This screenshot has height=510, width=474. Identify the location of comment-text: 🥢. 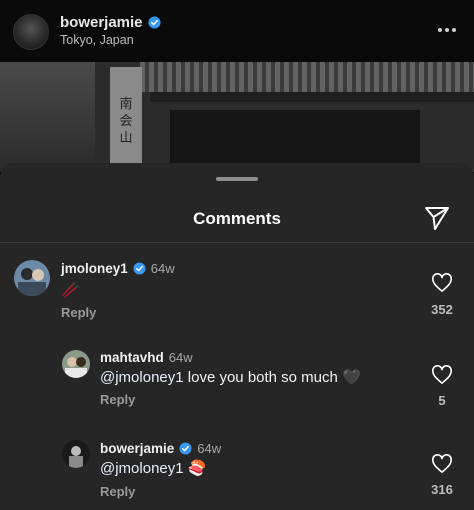
(70, 290).